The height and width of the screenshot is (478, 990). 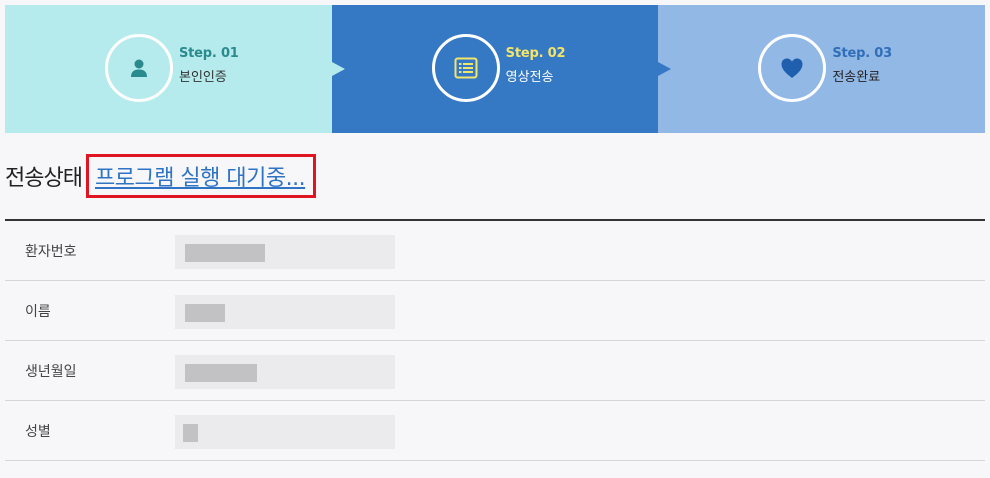 What do you see at coordinates (175, 69) in the screenshot?
I see `step-identity-verification: Step. 01 본인인증` at bounding box center [175, 69].